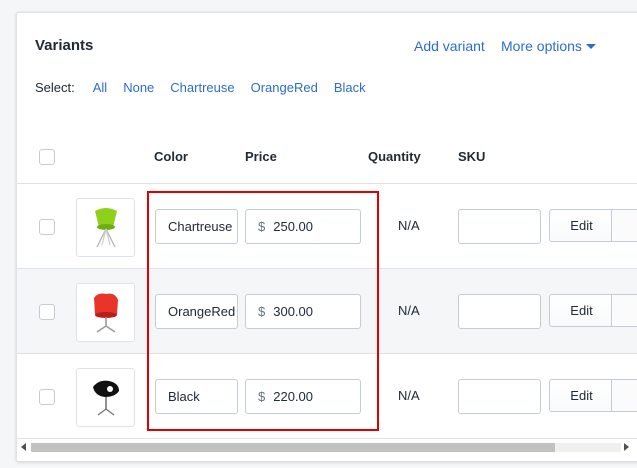 This screenshot has width=637, height=468. What do you see at coordinates (284, 87) in the screenshot?
I see `select-orangered-link: OrangeRed` at bounding box center [284, 87].